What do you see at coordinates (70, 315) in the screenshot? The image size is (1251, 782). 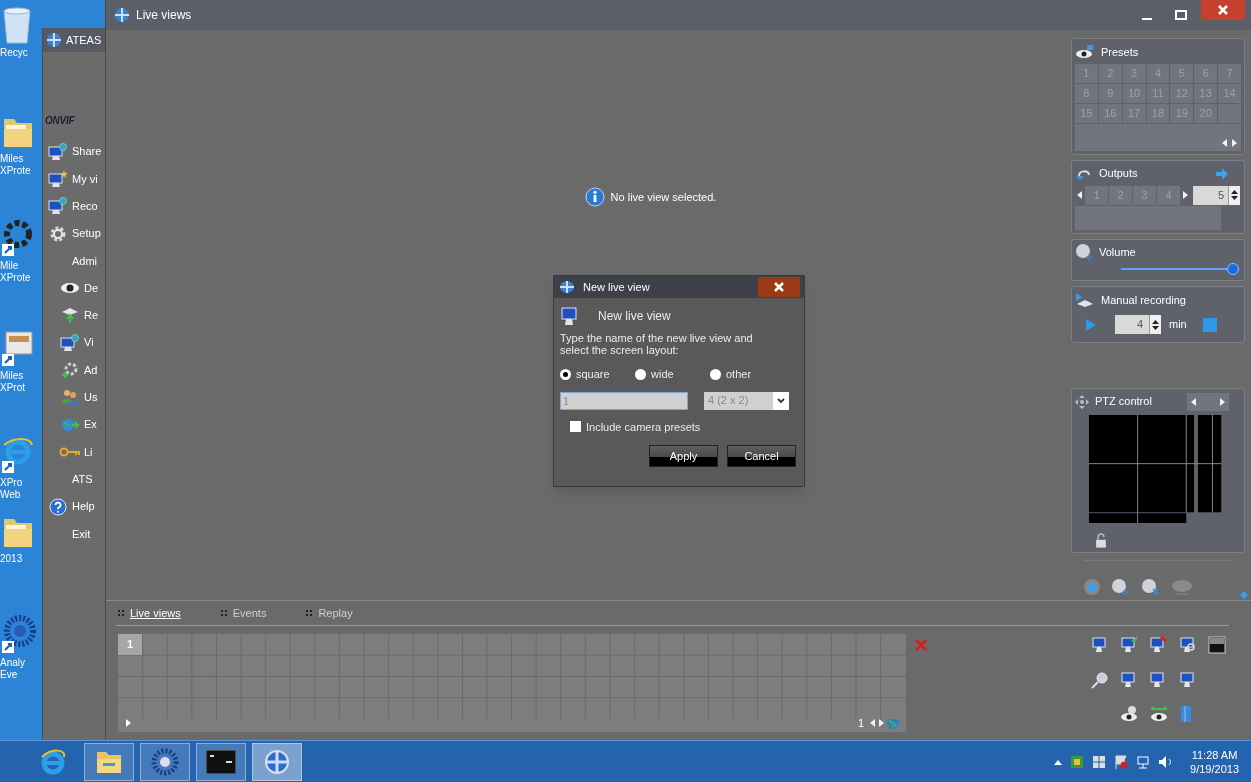 I see `tray-arrow-icon` at bounding box center [70, 315].